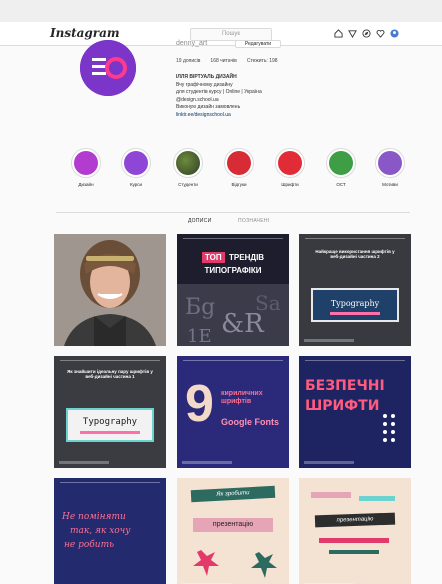 The image size is (442, 584). What do you see at coordinates (233, 412) in the screenshot?
I see `post-tile: 9 кириличних шрифтів Google Fonts` at bounding box center [233, 412].